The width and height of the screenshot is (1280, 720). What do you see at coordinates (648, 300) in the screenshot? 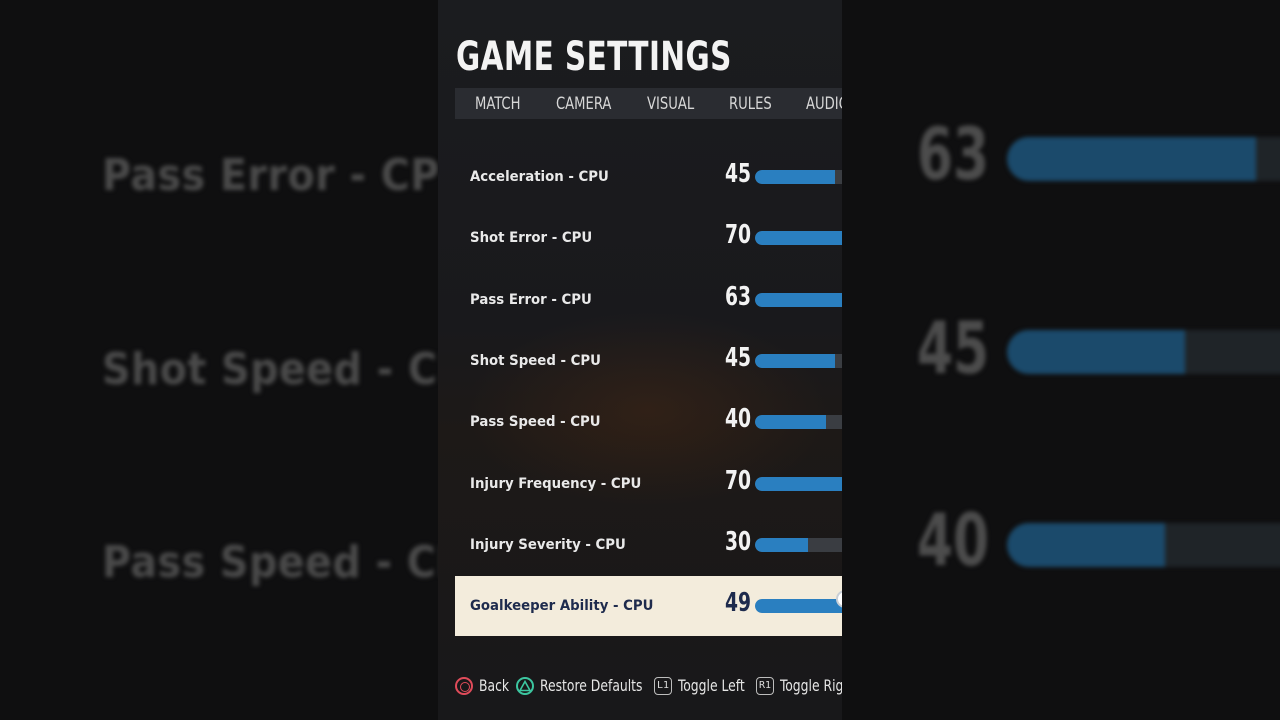
I see `setting-row: Pass Error - CPU 63` at bounding box center [648, 300].